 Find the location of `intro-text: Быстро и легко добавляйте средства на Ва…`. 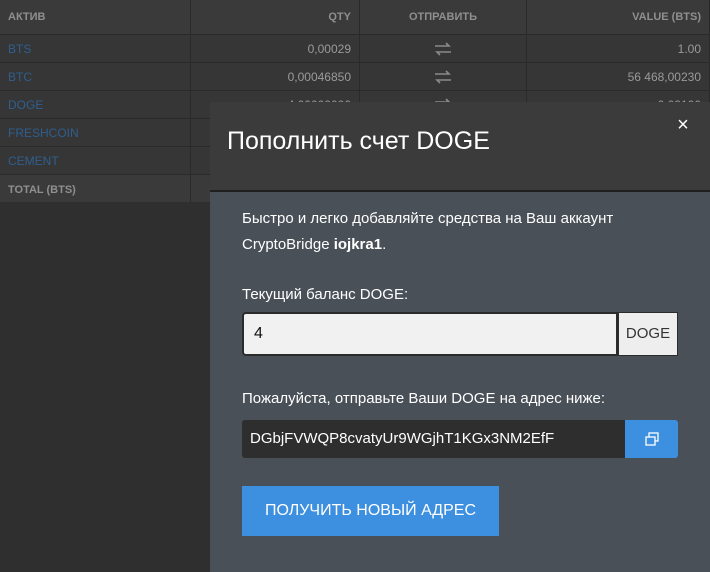

intro-text: Быстро и легко добавляйте средства на Ва… is located at coordinates (460, 232).